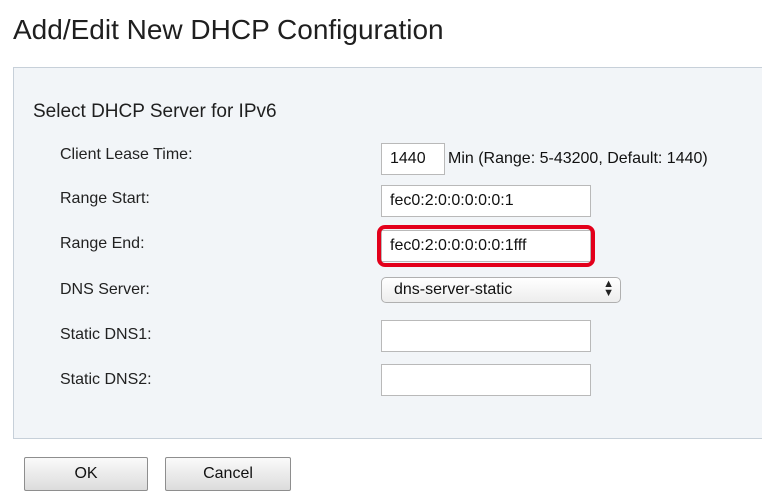  Describe the element at coordinates (86, 474) in the screenshot. I see `ok-button: OK` at that location.